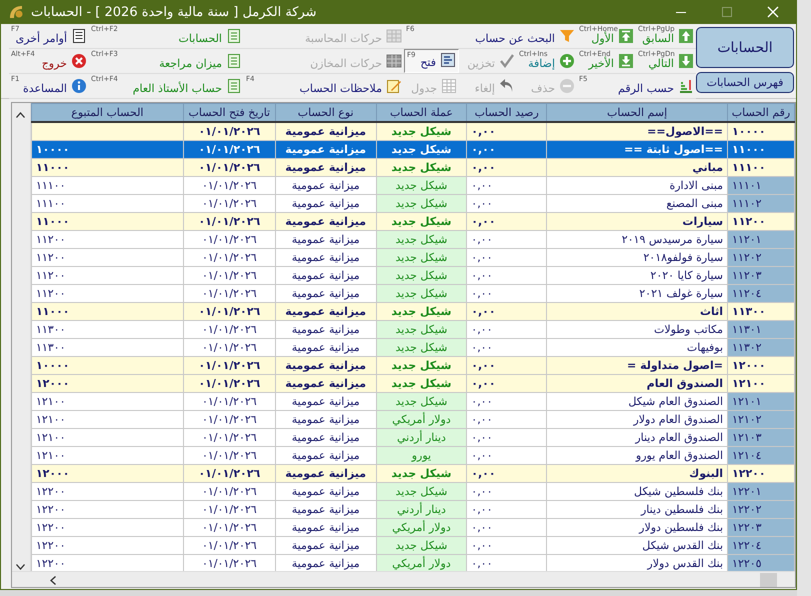 The height and width of the screenshot is (596, 811). What do you see at coordinates (679, 491) in the screenshot?
I see `table-cell: بنك فلسطين شيكل` at bounding box center [679, 491].